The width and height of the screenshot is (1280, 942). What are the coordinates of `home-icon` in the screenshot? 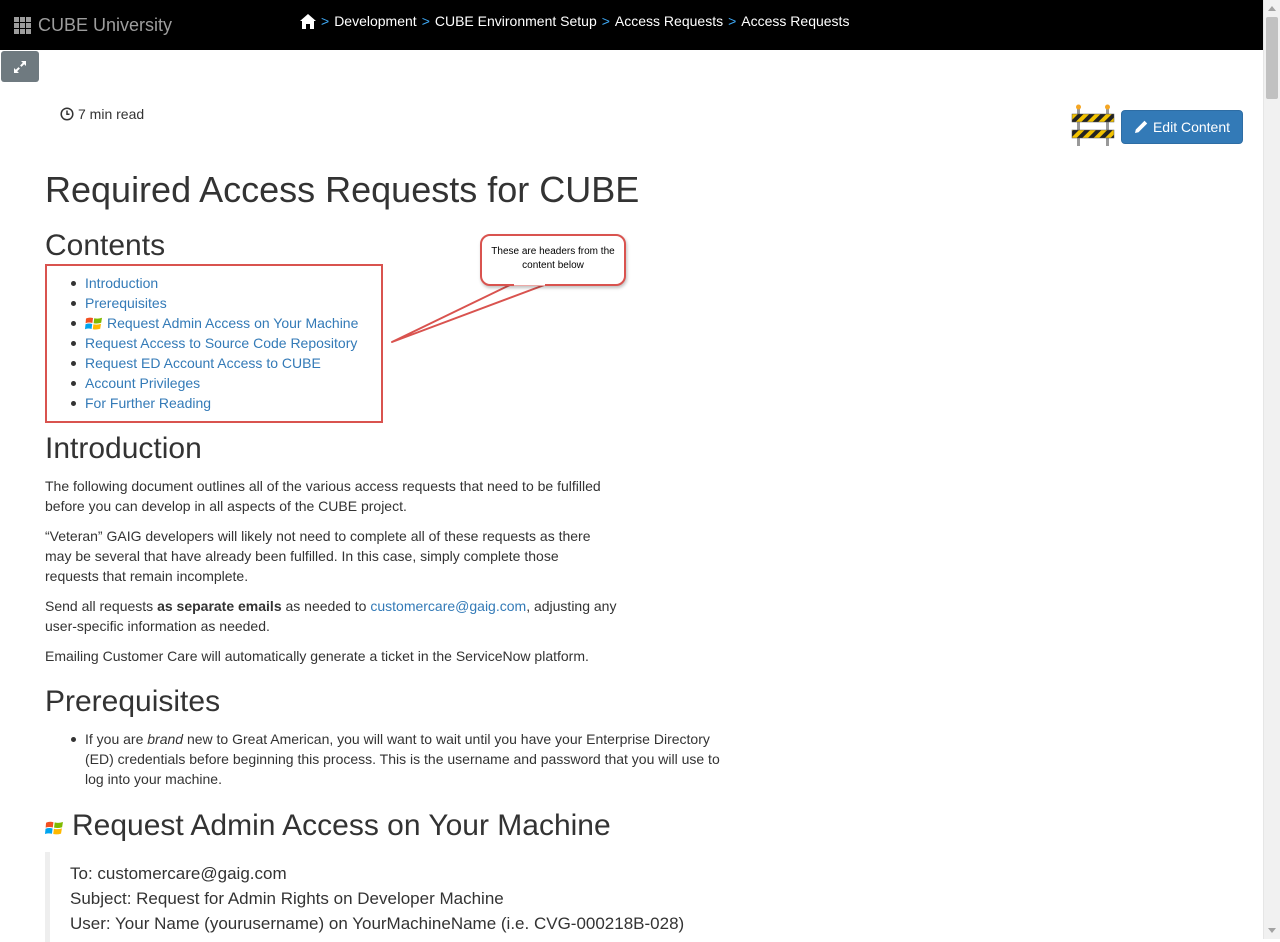 It's located at (308, 21).